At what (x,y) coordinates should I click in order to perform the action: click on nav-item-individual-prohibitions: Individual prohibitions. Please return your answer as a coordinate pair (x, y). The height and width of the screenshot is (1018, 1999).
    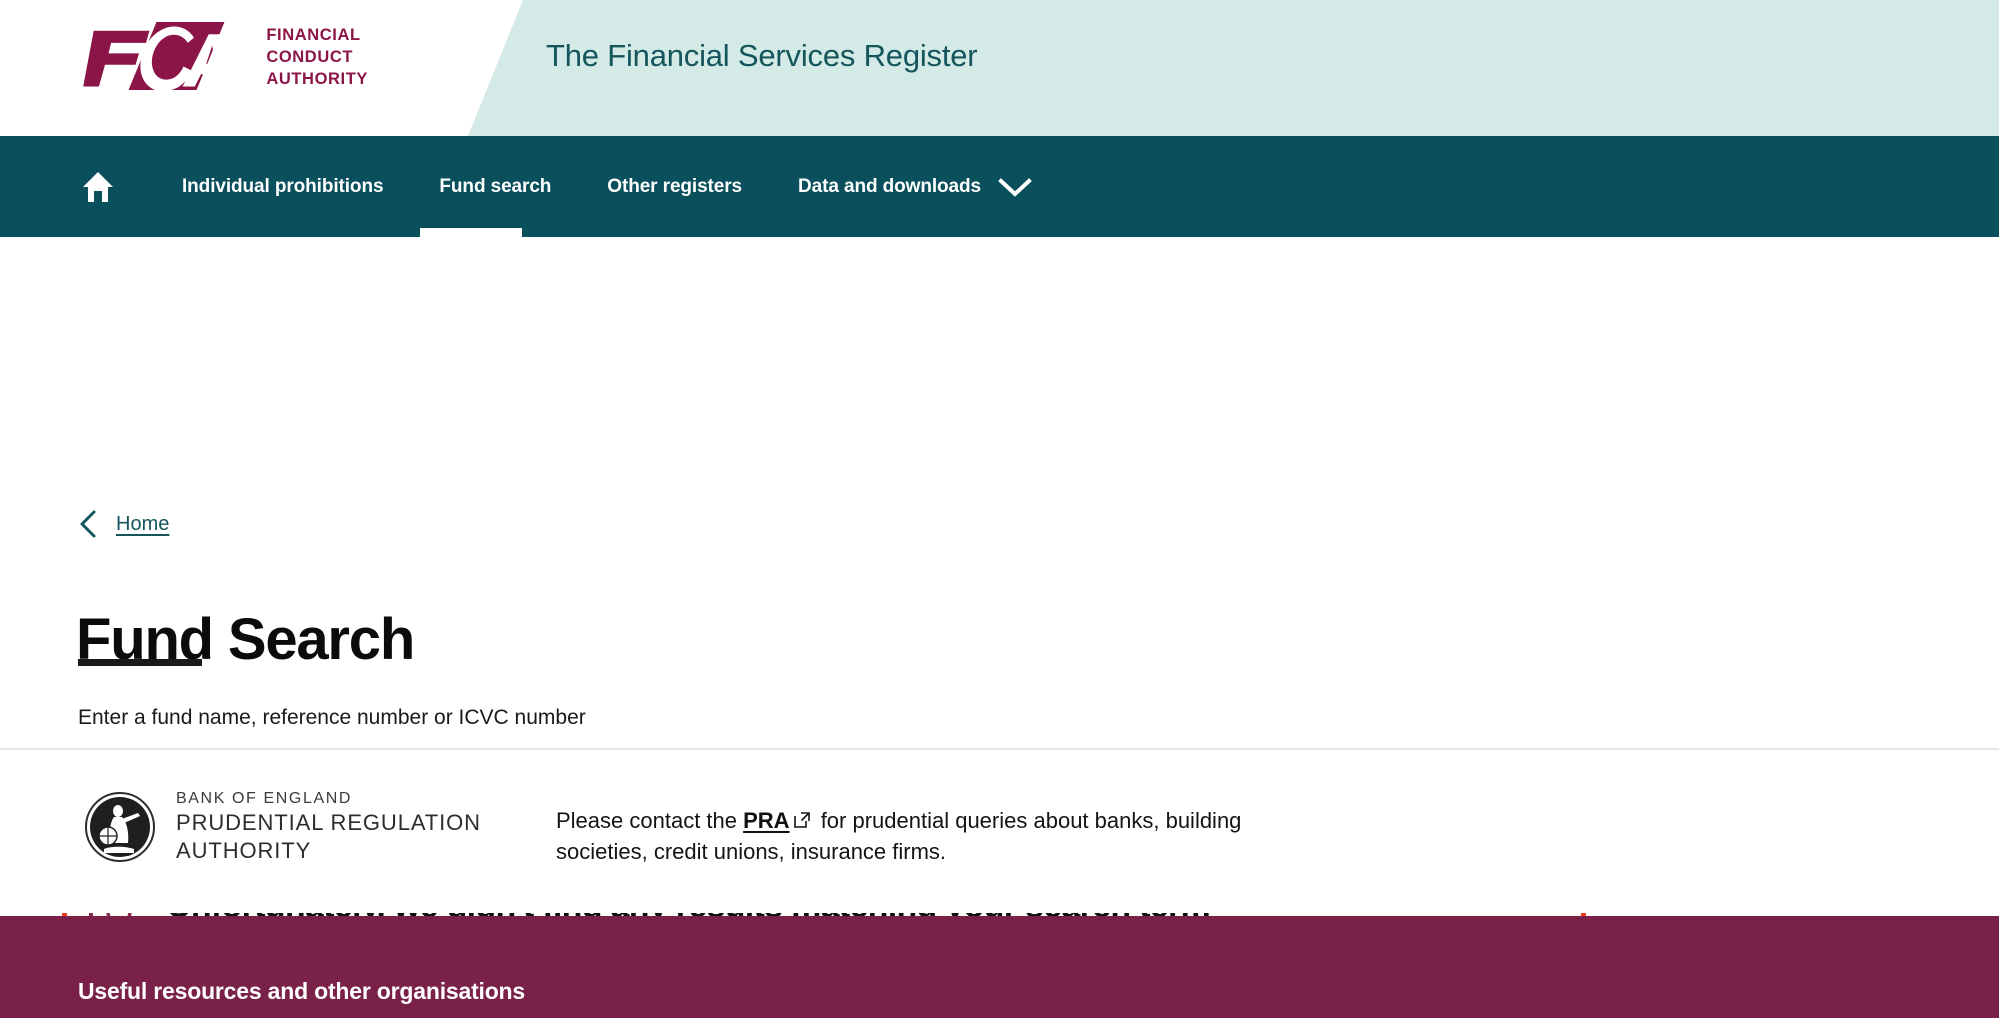
    Looking at the image, I should click on (273, 186).